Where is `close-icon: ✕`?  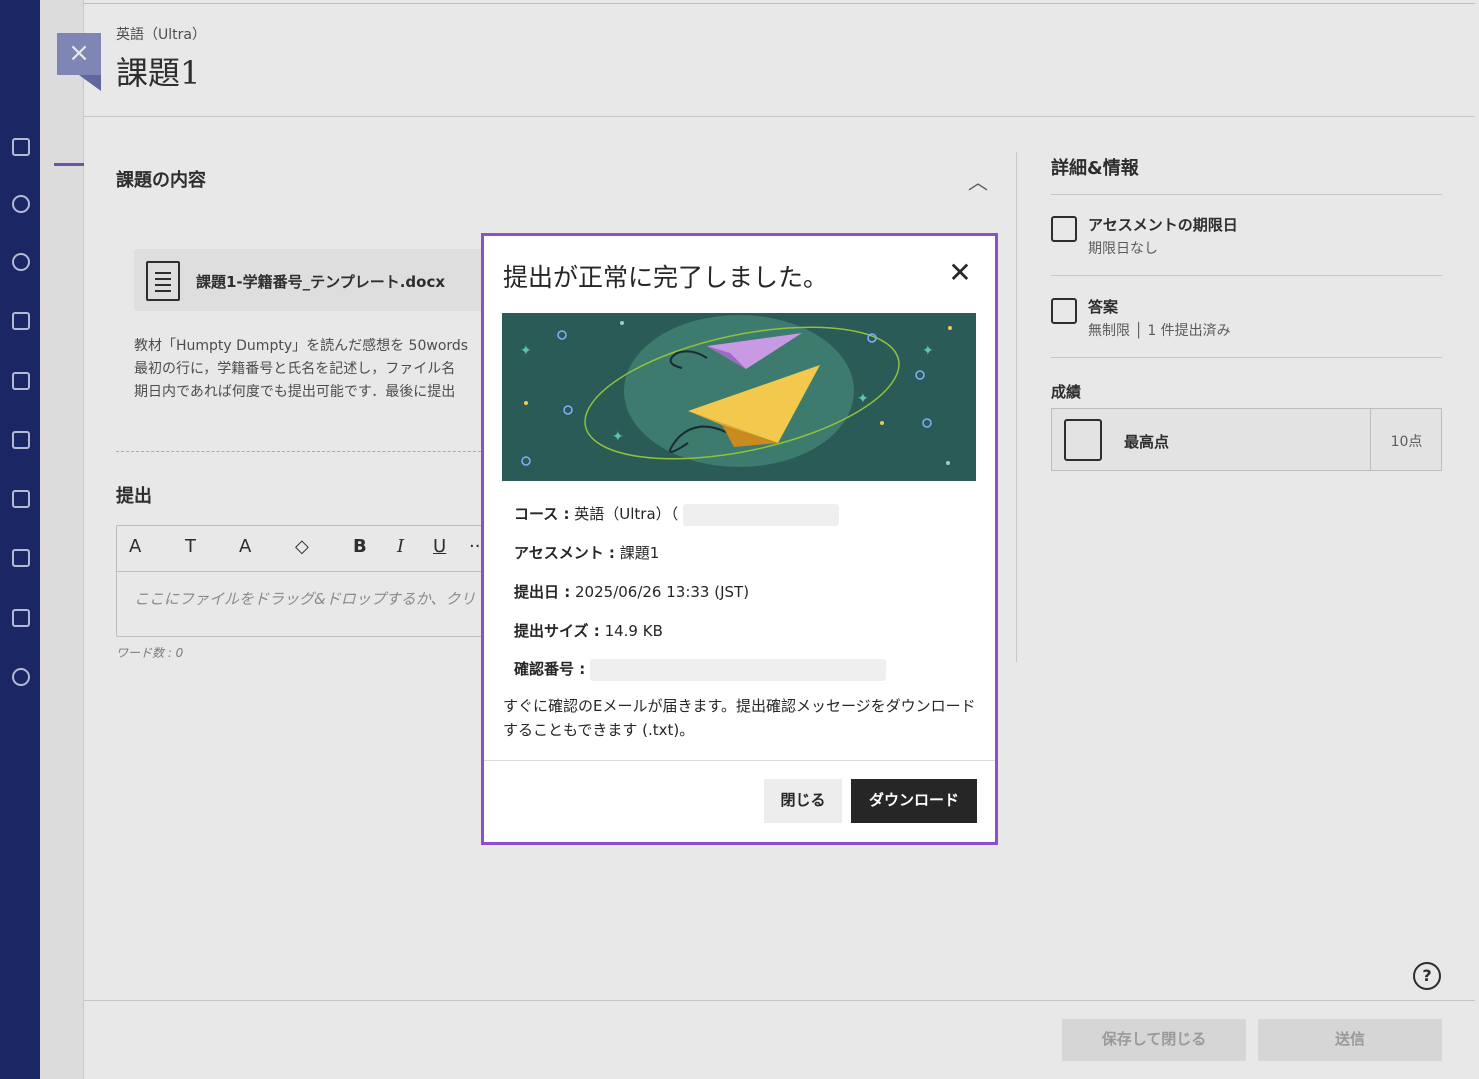 close-icon: ✕ is located at coordinates (960, 273).